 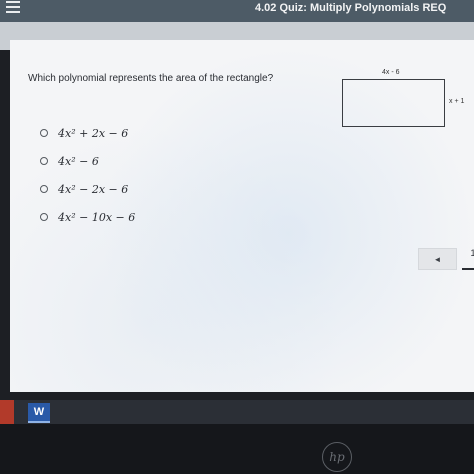 What do you see at coordinates (468, 259) in the screenshot?
I see `page-number-button: 1` at bounding box center [468, 259].